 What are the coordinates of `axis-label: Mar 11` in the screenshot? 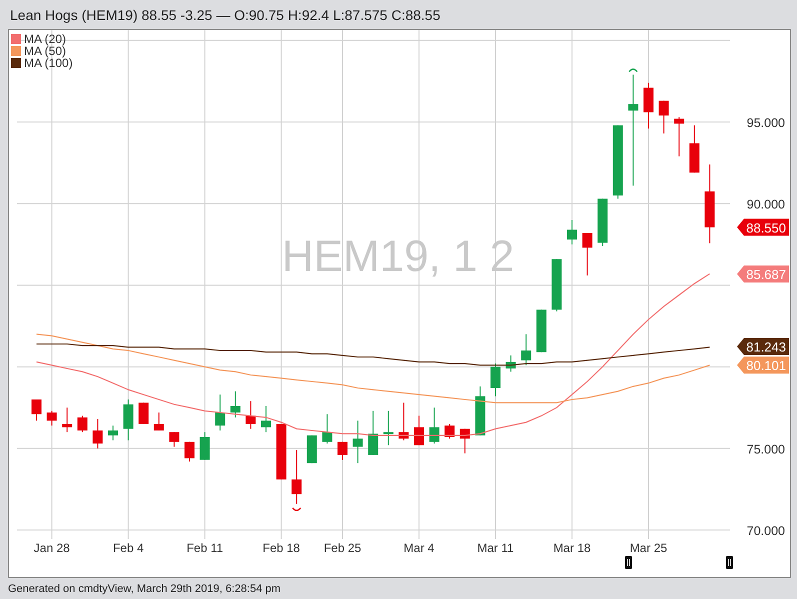 It's located at (495, 548).